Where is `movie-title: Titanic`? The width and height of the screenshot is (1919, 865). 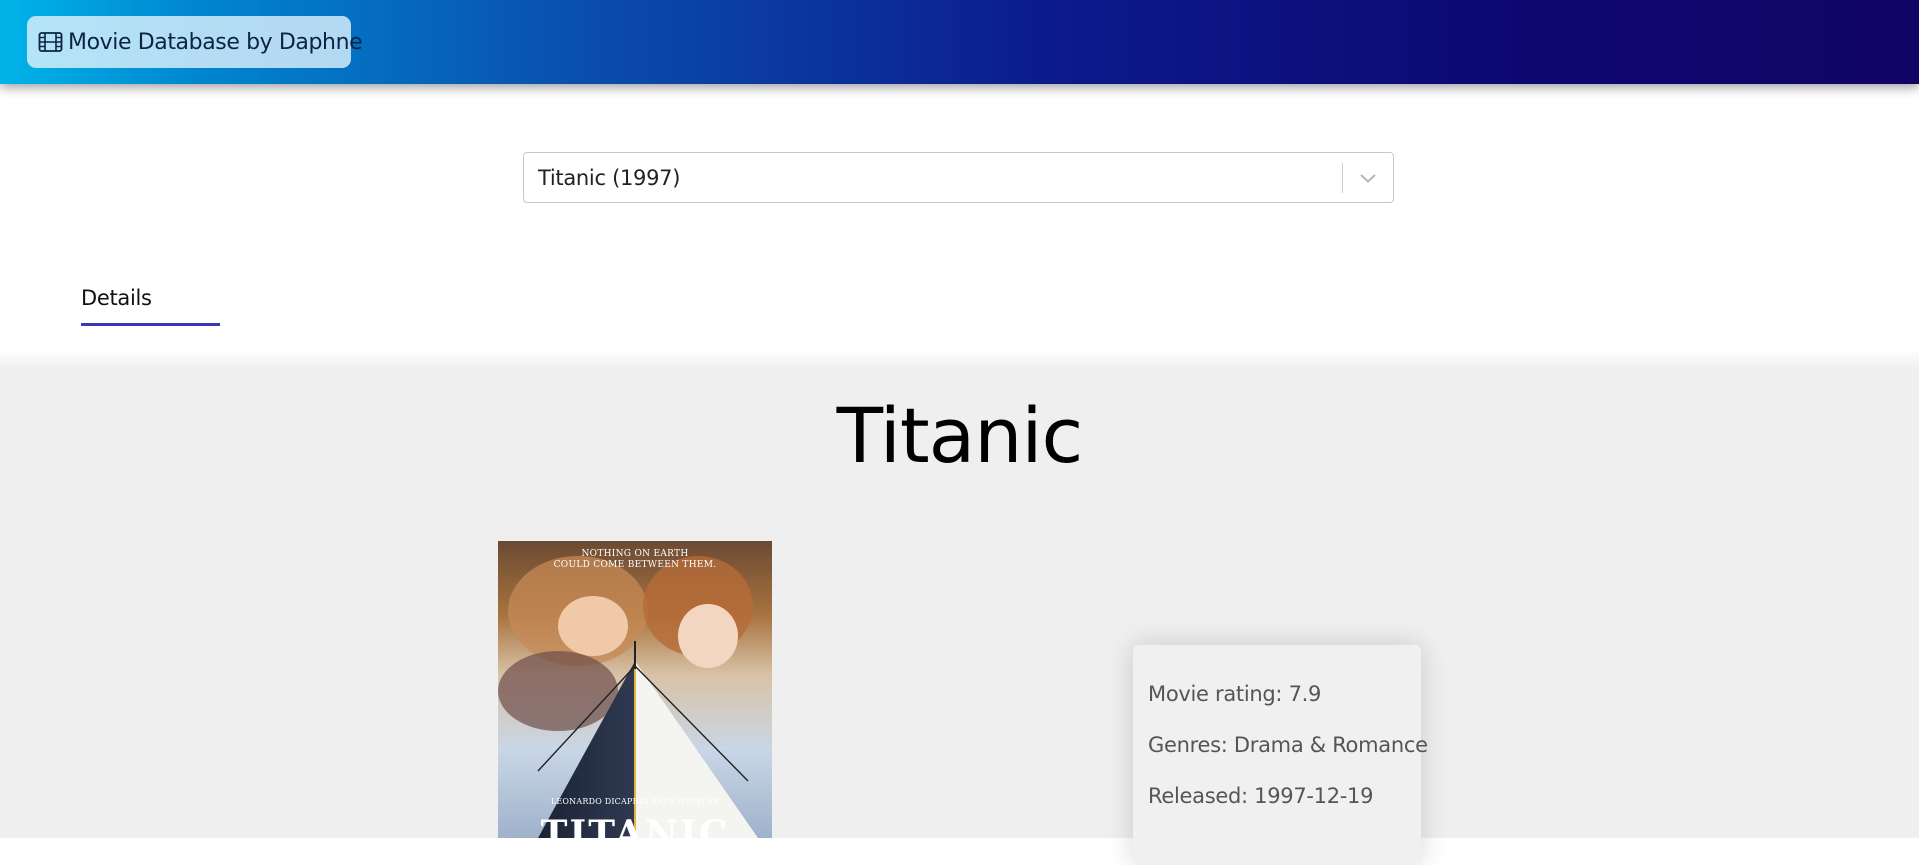 movie-title: Titanic is located at coordinates (960, 435).